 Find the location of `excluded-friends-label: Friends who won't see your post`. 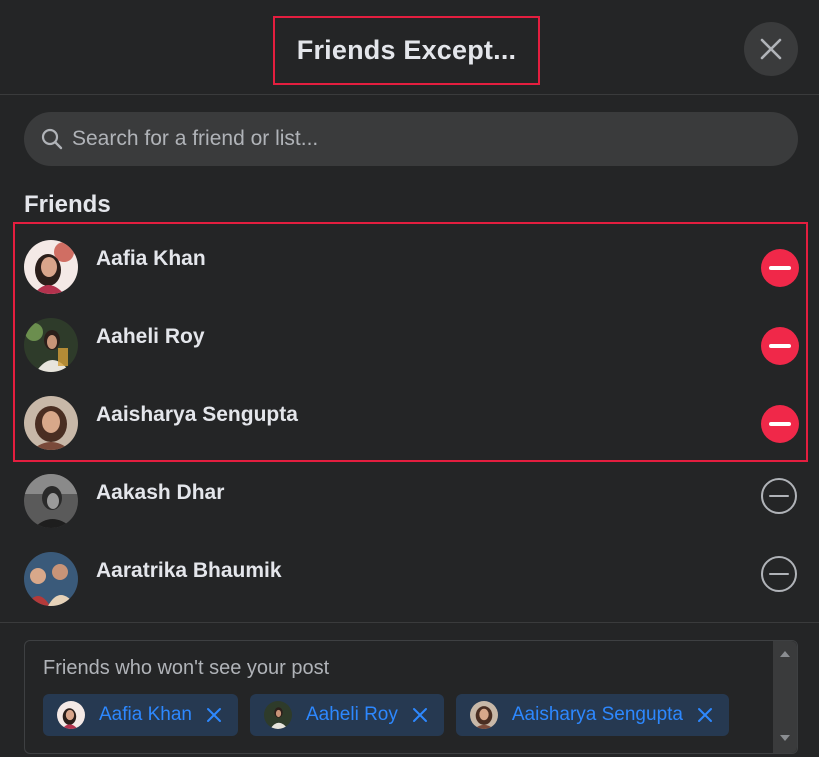

excluded-friends-label: Friends who won't see your post is located at coordinates (186, 668).